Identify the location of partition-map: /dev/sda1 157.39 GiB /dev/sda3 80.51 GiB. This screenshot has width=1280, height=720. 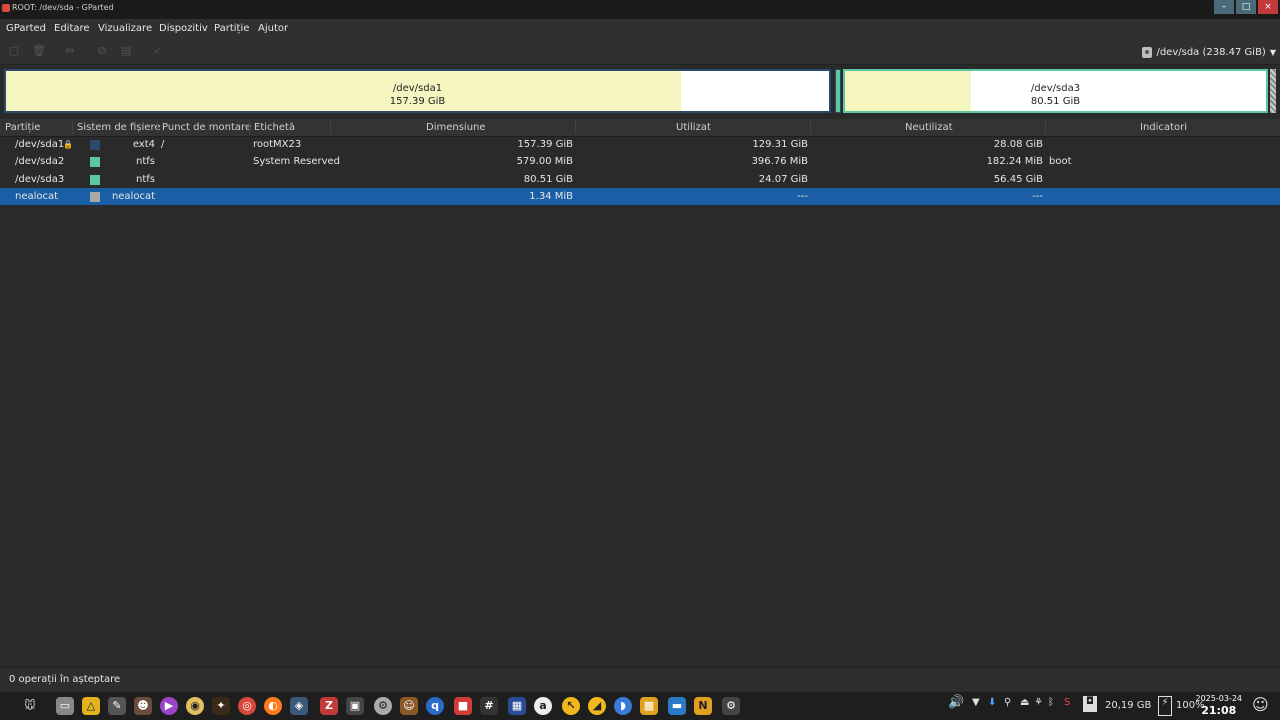
(640, 92).